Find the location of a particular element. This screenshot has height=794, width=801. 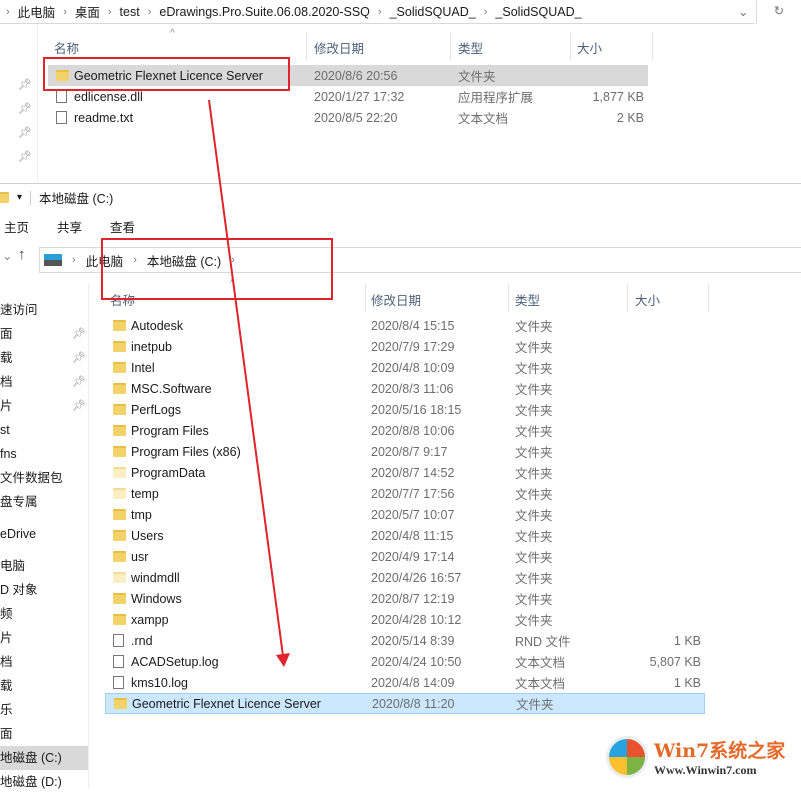

arrow-head is located at coordinates (283, 660).